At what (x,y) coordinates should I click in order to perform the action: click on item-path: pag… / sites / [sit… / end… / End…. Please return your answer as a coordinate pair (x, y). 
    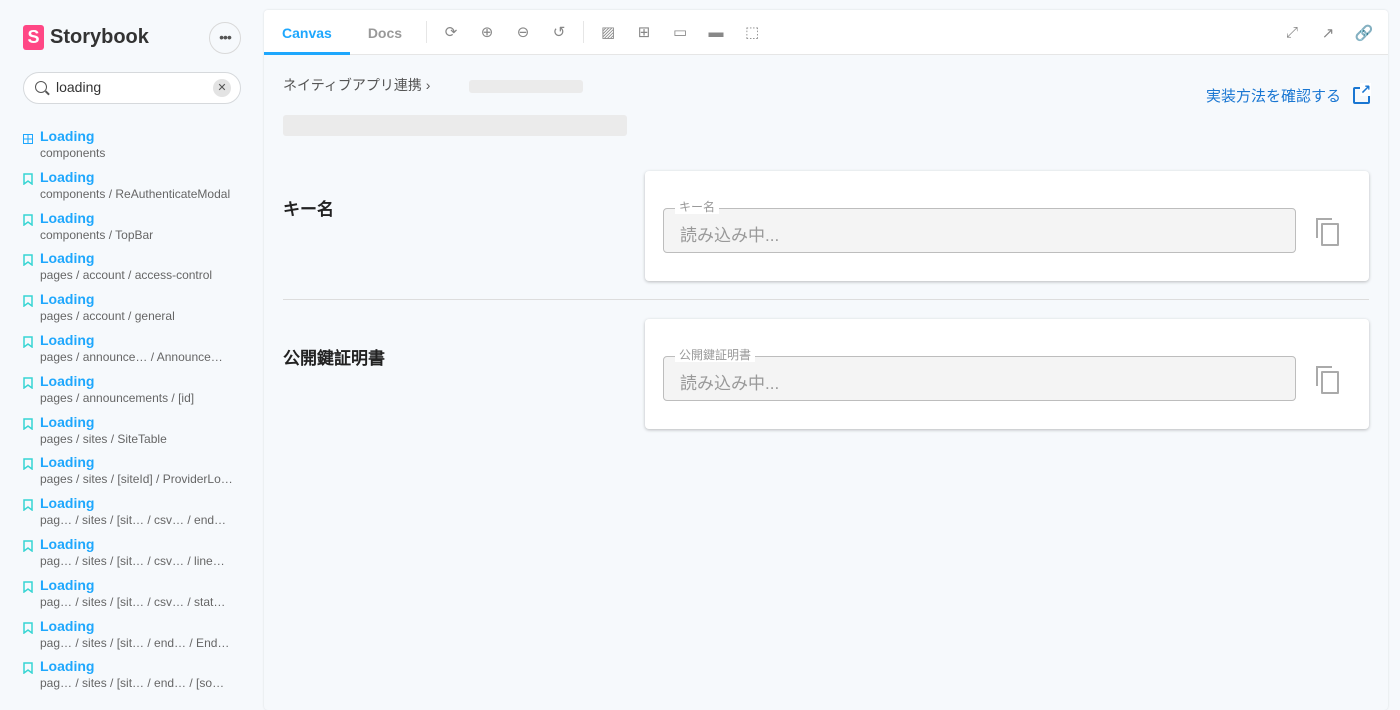
    Looking at the image, I should click on (135, 642).